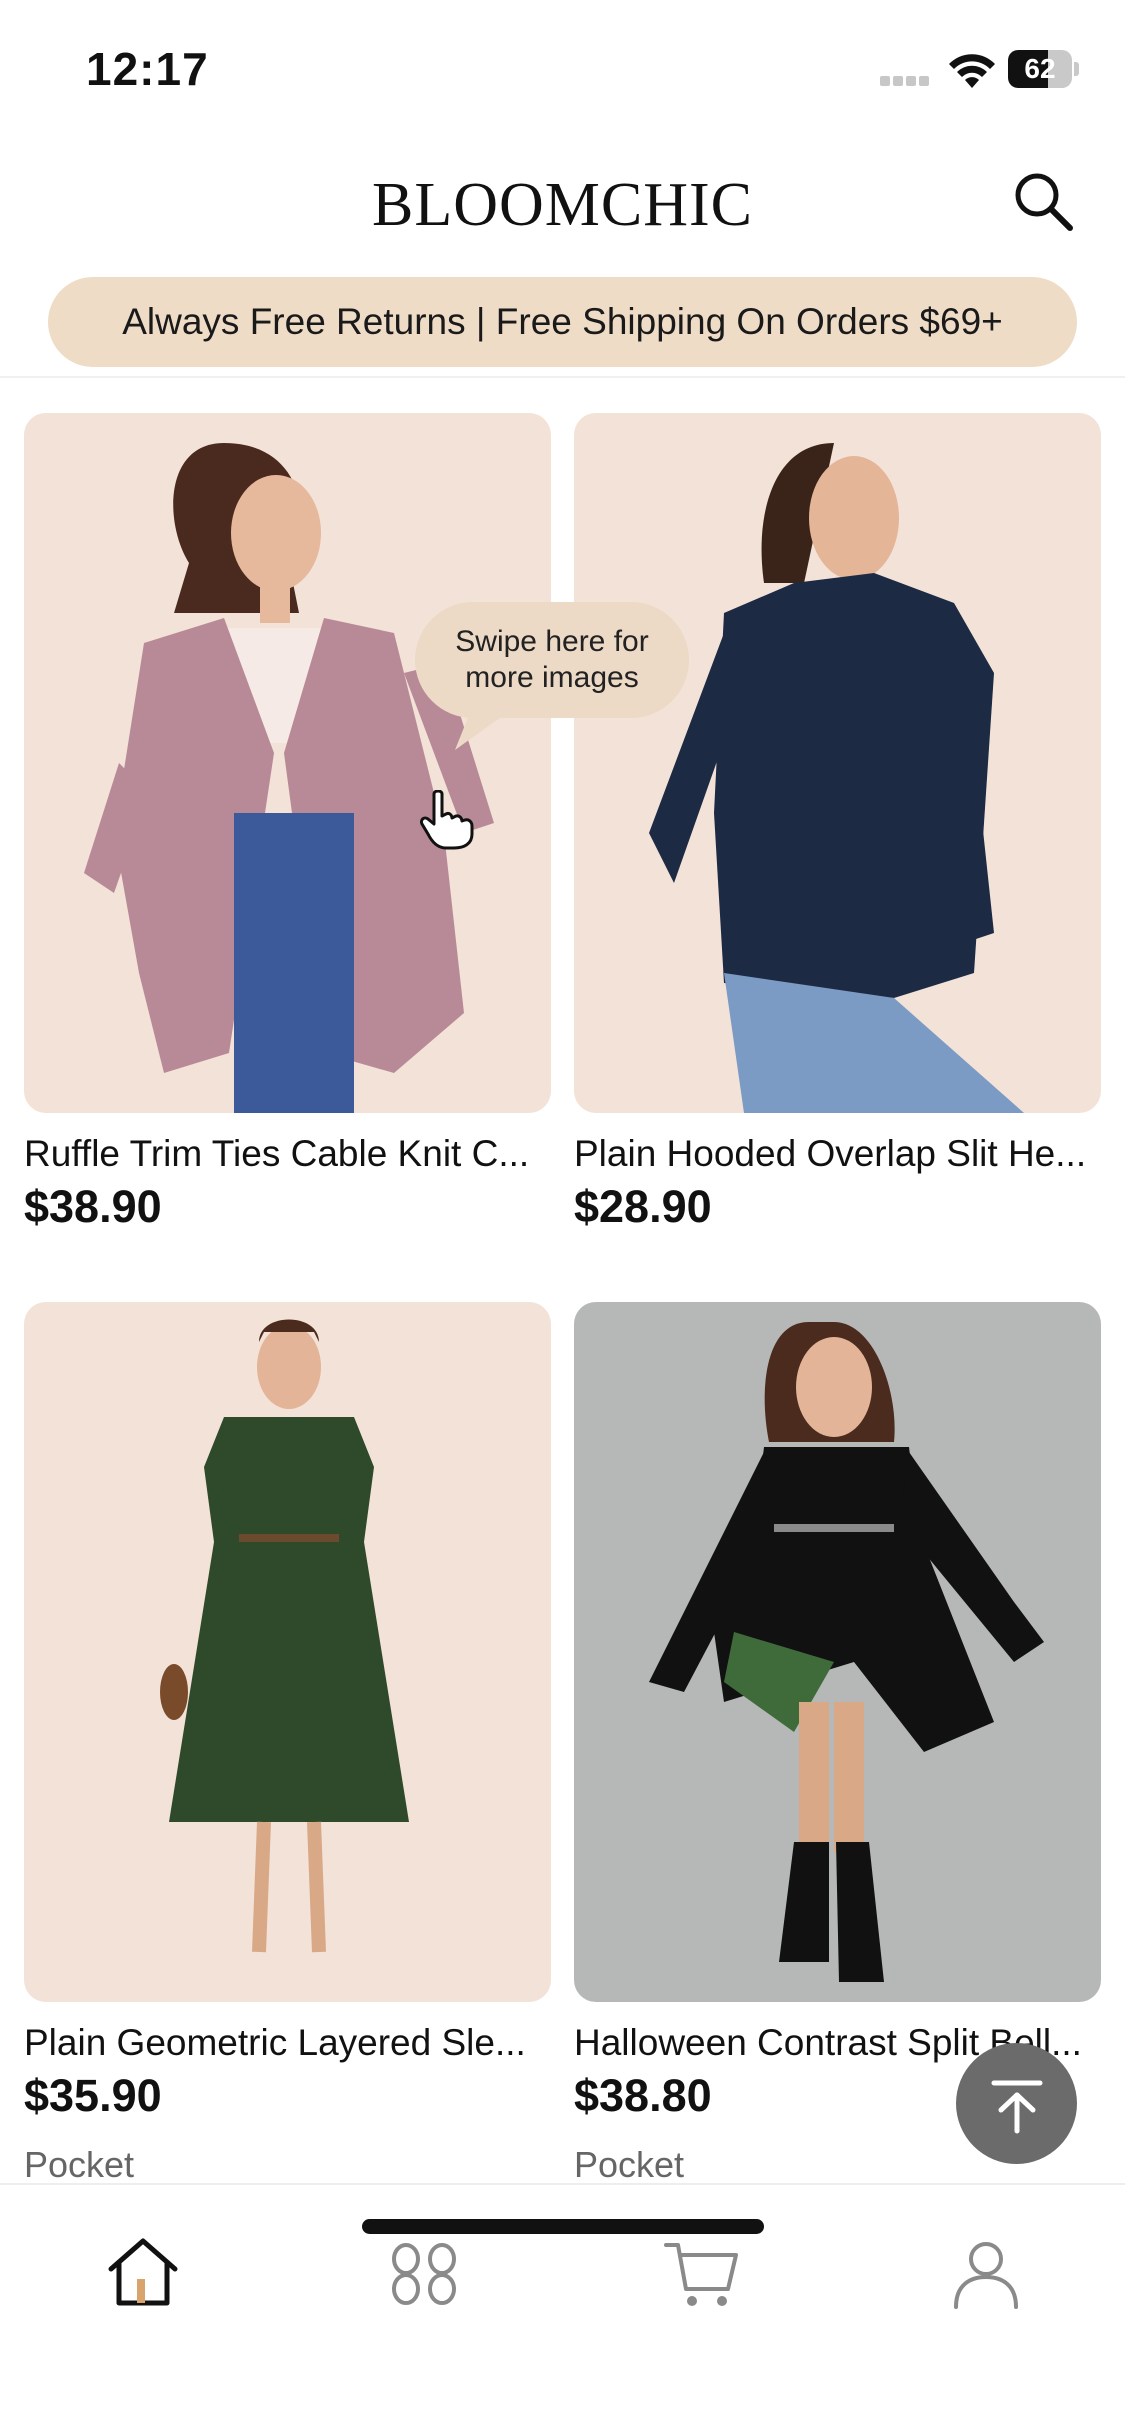 Image resolution: width=1125 pixels, height=2436 pixels. What do you see at coordinates (147, 69) in the screenshot?
I see `status-time: 12:17` at bounding box center [147, 69].